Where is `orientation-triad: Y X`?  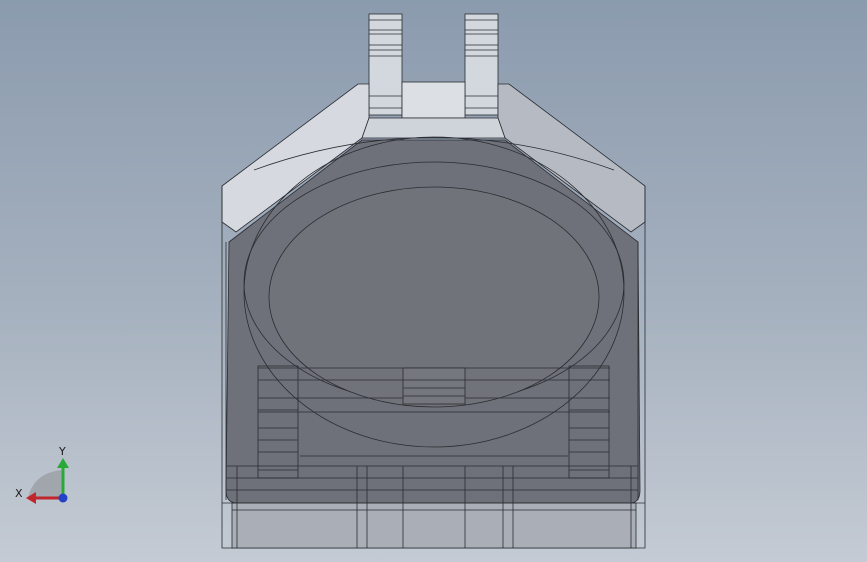
orientation-triad: Y X is located at coordinates (42, 474).